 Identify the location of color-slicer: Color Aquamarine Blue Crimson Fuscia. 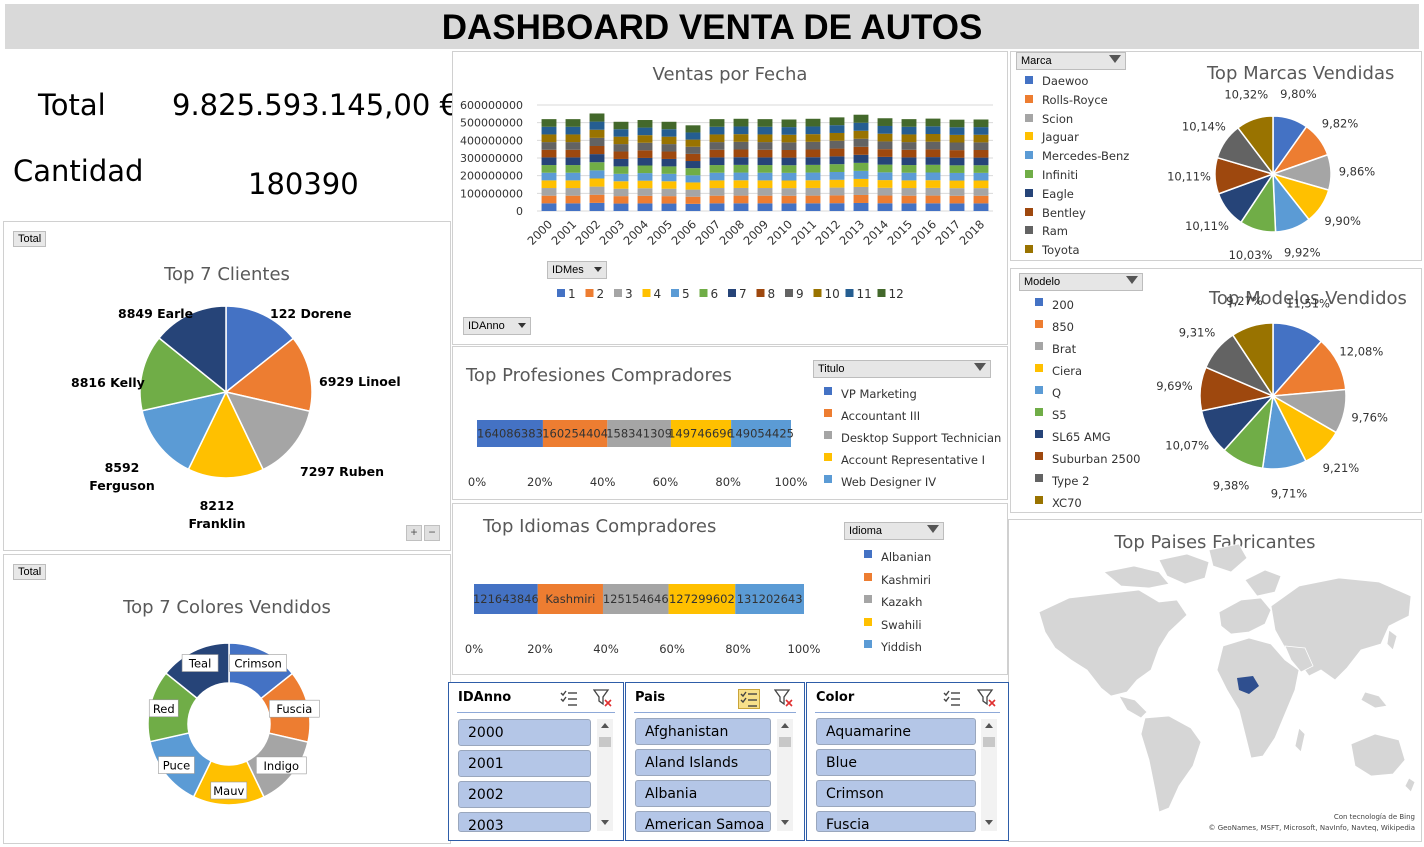
(907, 761).